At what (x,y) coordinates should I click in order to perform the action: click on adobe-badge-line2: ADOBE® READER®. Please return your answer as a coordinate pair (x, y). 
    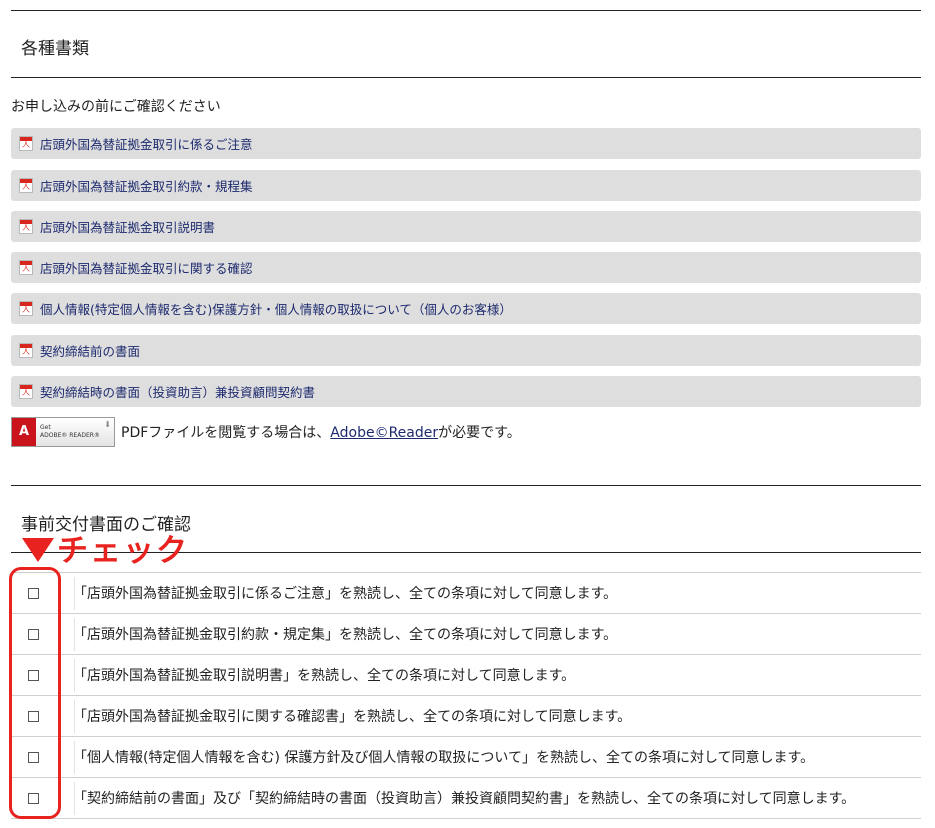
    Looking at the image, I should click on (70, 435).